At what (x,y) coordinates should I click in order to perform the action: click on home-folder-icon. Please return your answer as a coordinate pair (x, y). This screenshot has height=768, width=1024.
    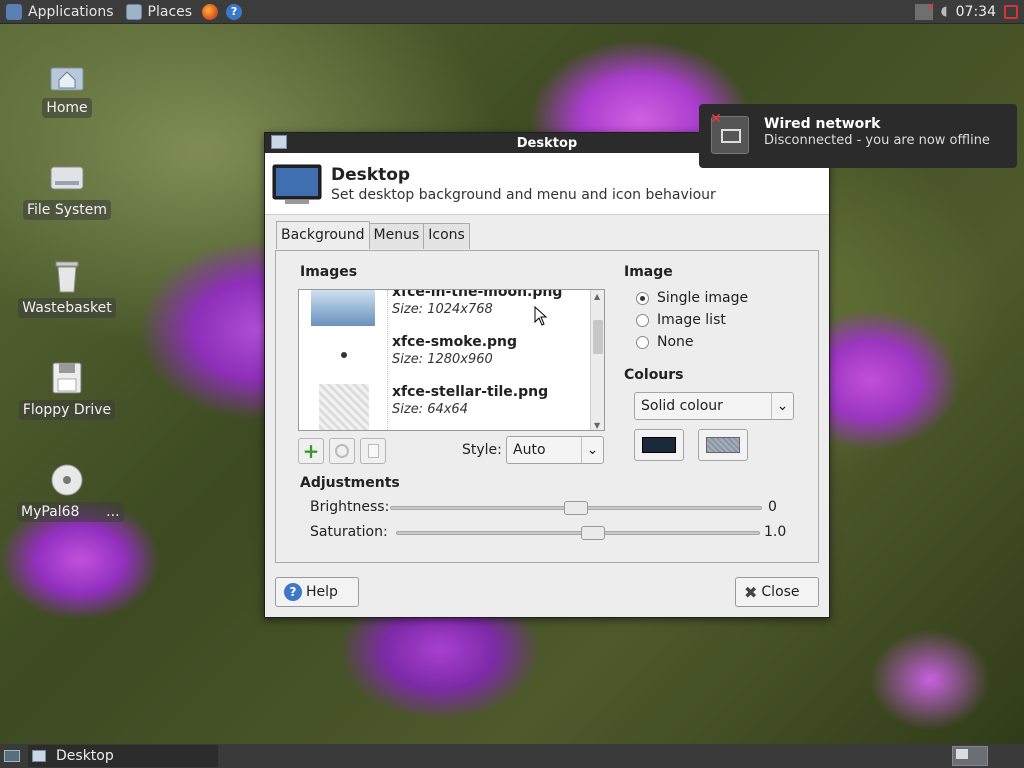
    Looking at the image, I should click on (67, 76).